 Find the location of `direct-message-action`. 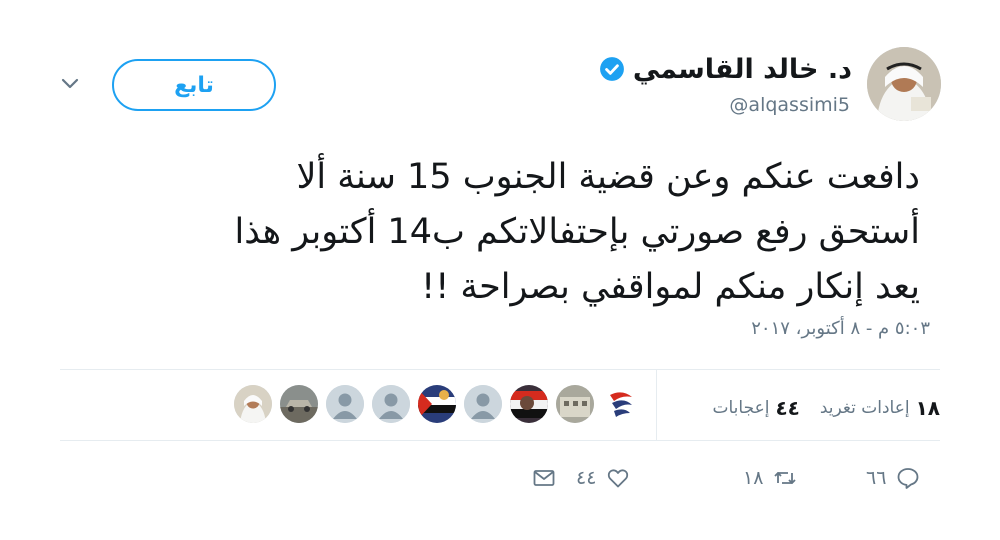

direct-message-action is located at coordinates (544, 478).